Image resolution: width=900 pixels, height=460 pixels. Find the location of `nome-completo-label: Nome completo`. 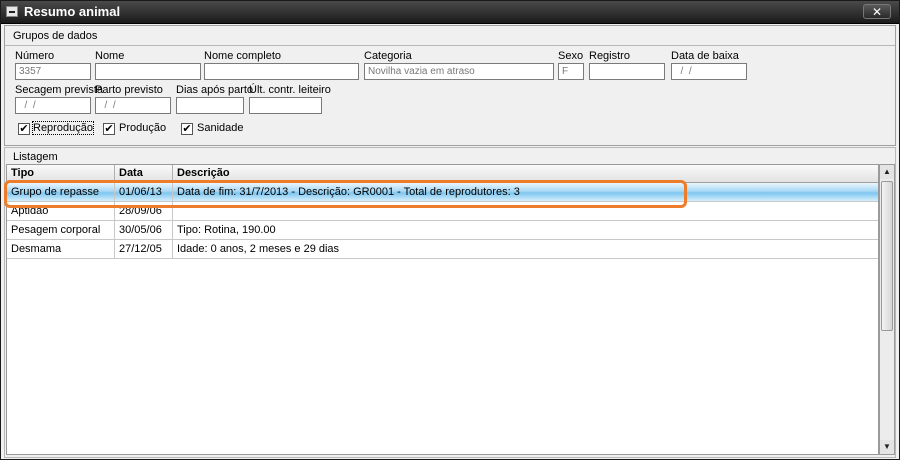

nome-completo-label: Nome completo is located at coordinates (243, 56).